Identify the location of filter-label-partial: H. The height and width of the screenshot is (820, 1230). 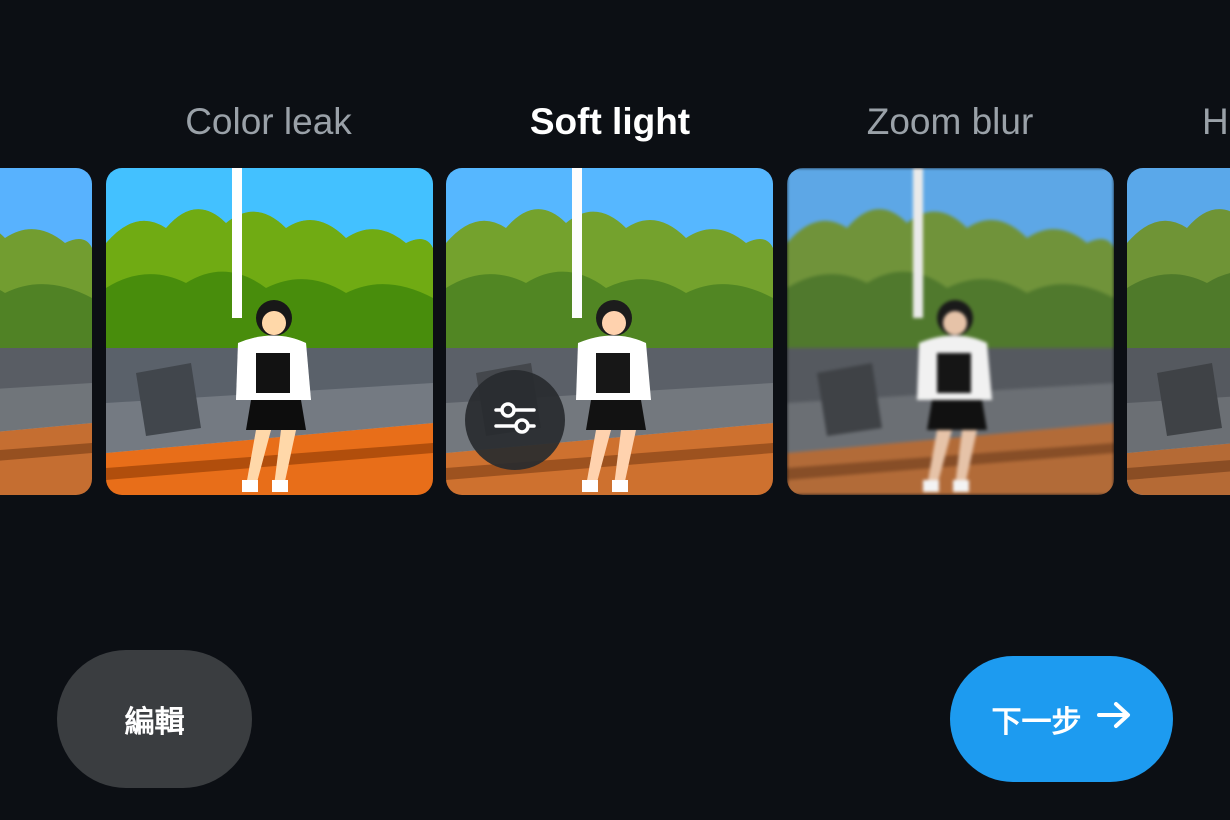
(1212, 122).